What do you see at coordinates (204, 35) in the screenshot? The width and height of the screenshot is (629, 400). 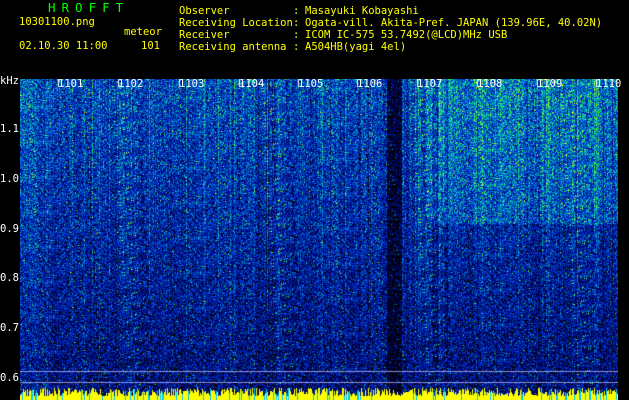 I see `info-label-receiver: Receiver` at bounding box center [204, 35].